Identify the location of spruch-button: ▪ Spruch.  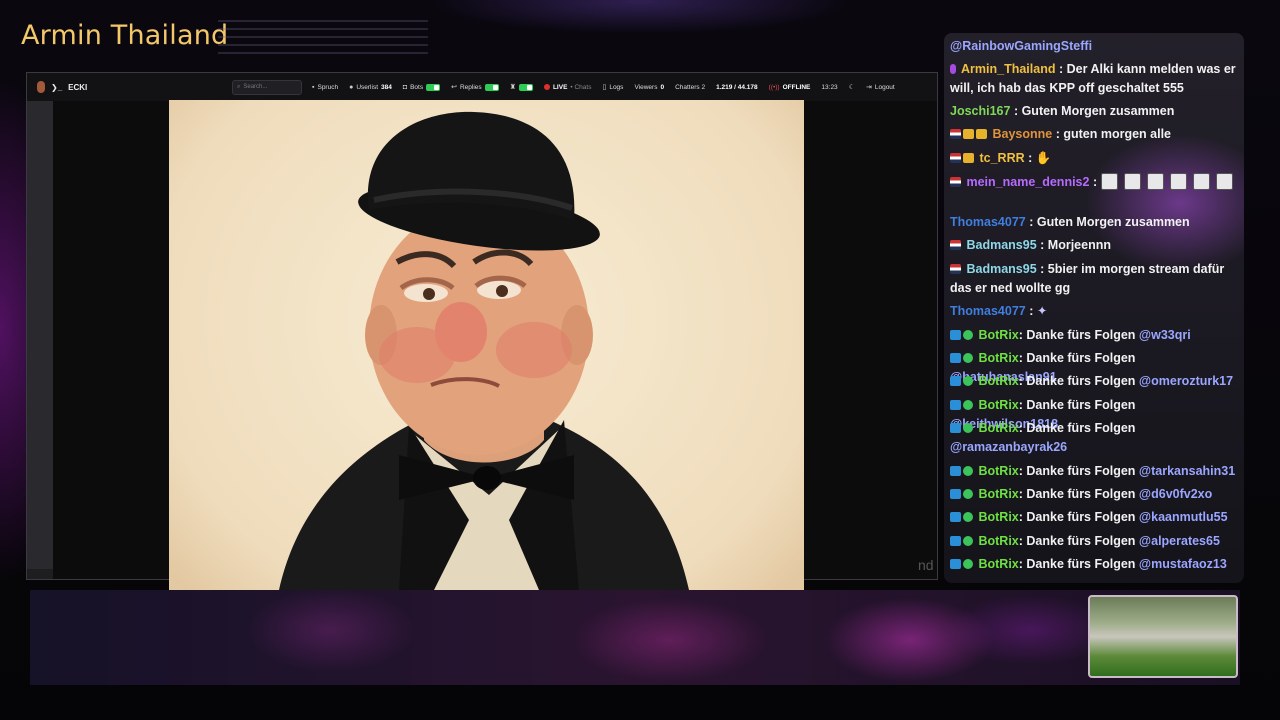
(325, 87).